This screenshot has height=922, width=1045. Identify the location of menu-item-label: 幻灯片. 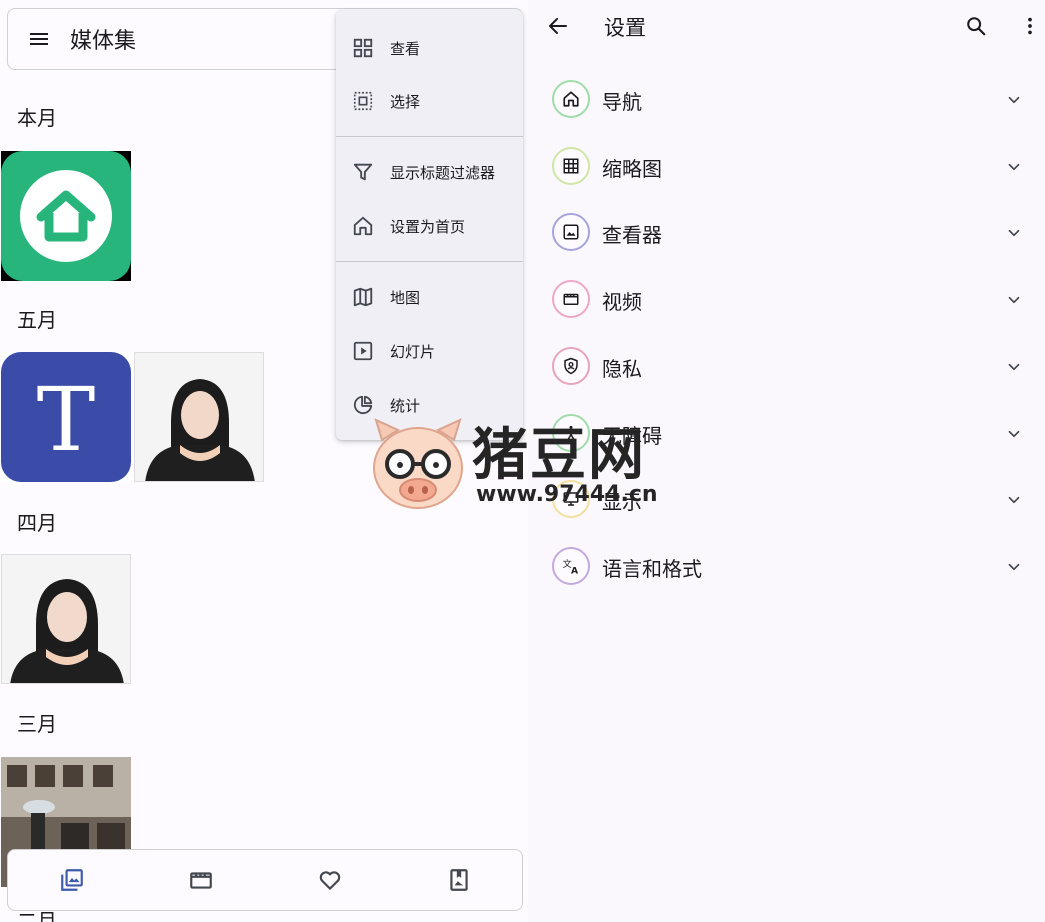
(413, 351).